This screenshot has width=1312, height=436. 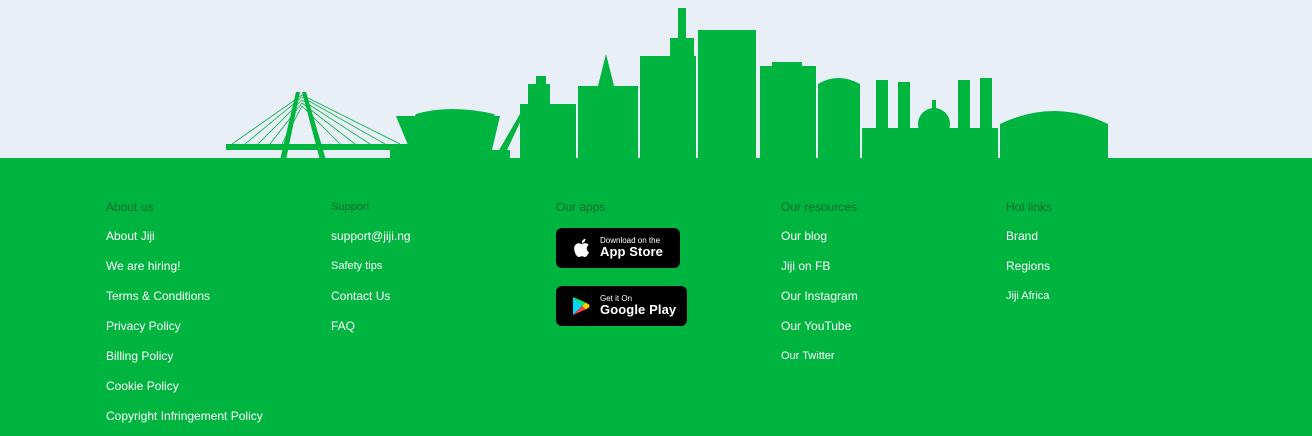 What do you see at coordinates (1029, 272) in the screenshot?
I see `regions-link: Regions` at bounding box center [1029, 272].